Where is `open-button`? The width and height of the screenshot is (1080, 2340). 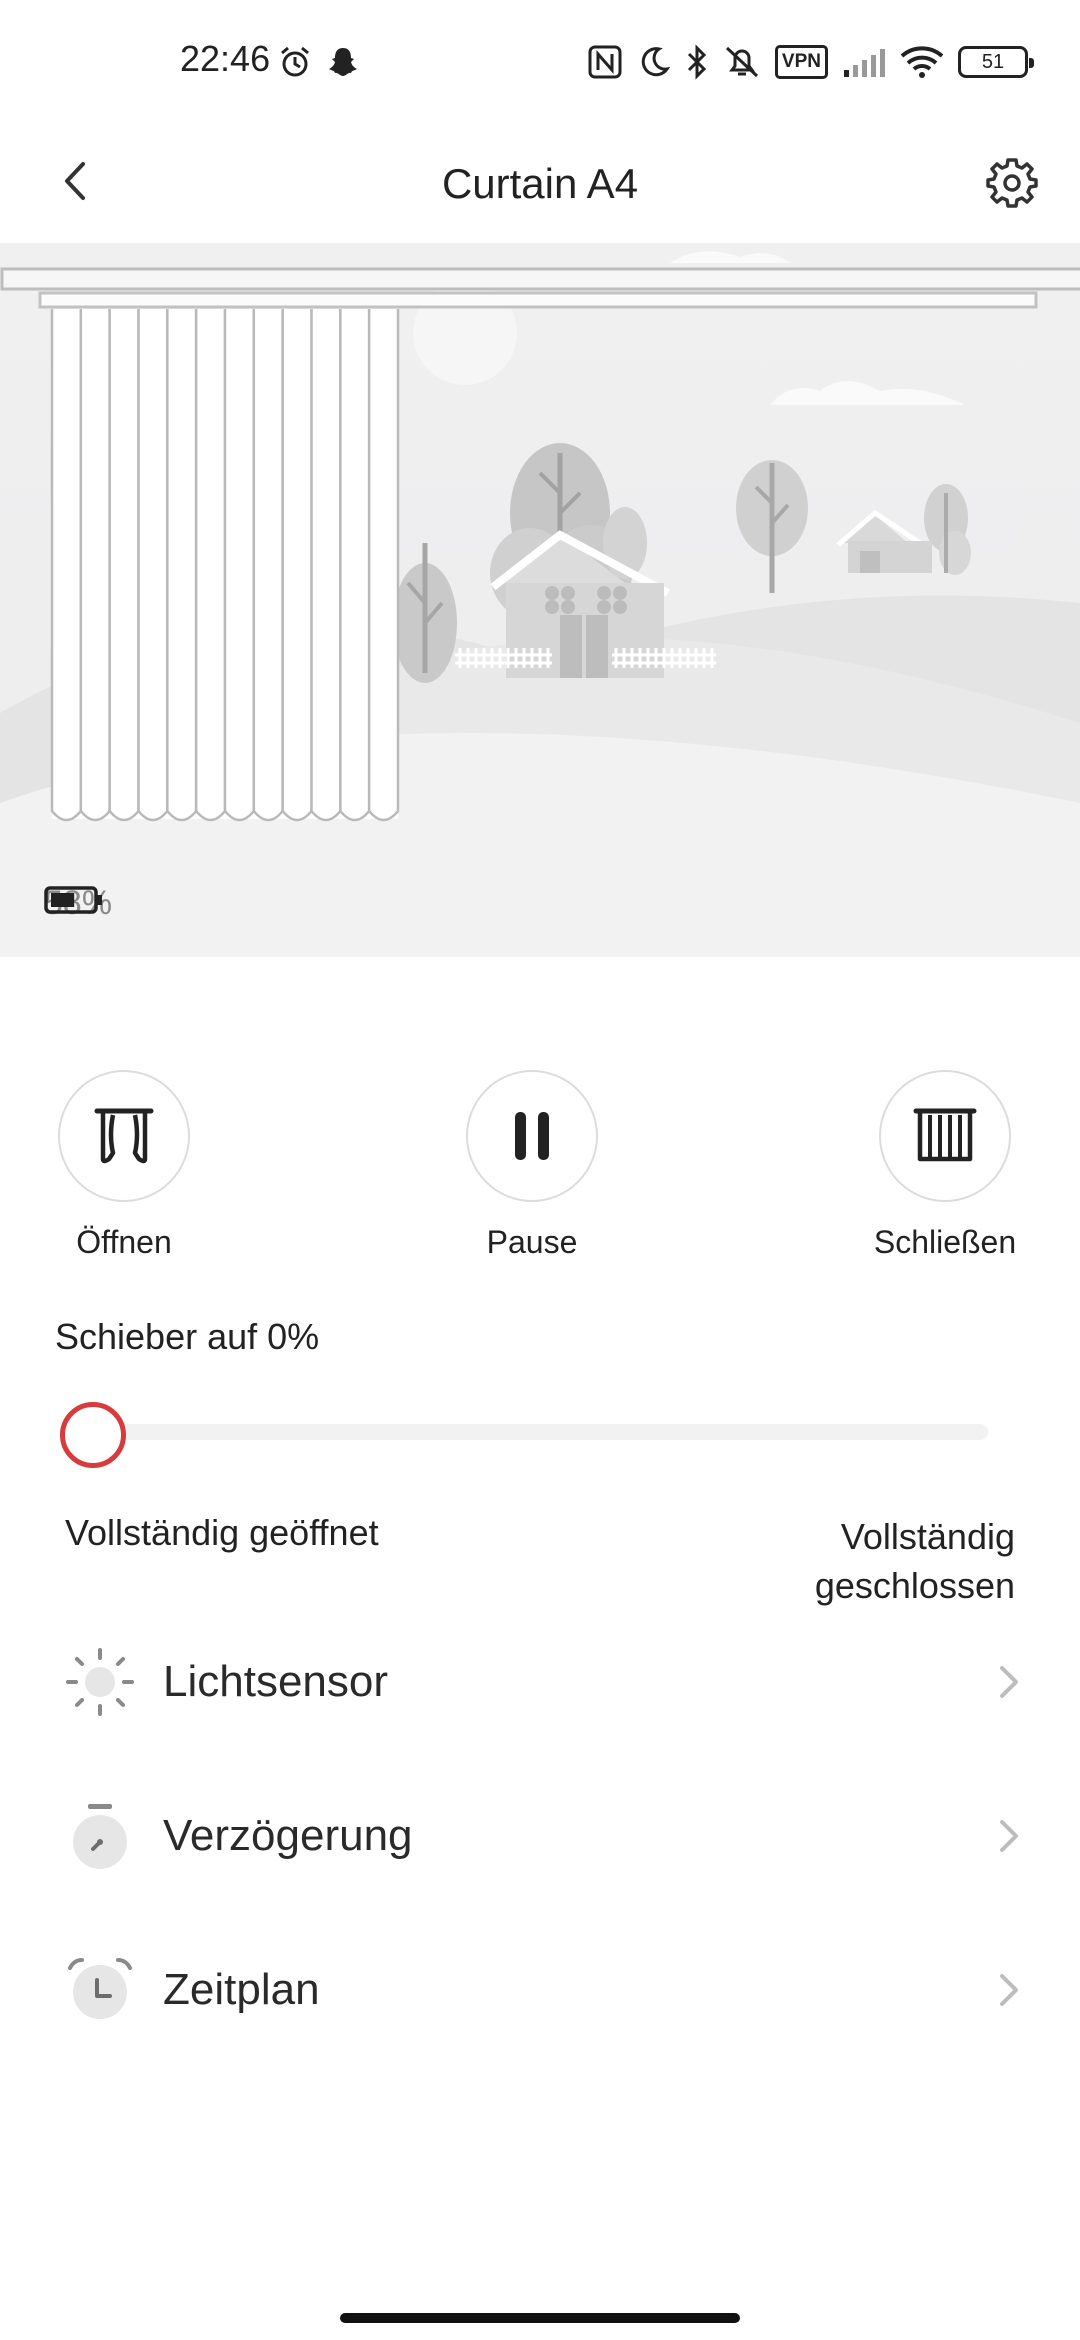 open-button is located at coordinates (124, 1136).